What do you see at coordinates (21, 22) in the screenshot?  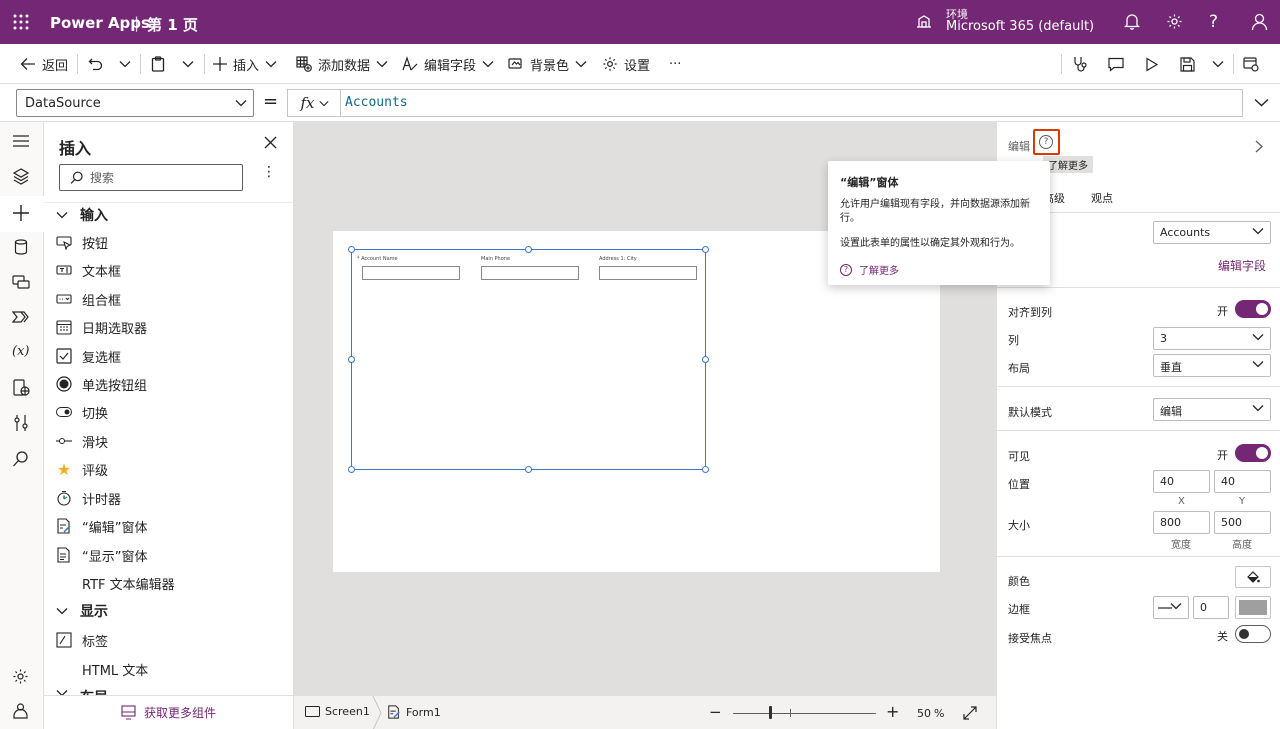 I see `app-launcher-icon` at bounding box center [21, 22].